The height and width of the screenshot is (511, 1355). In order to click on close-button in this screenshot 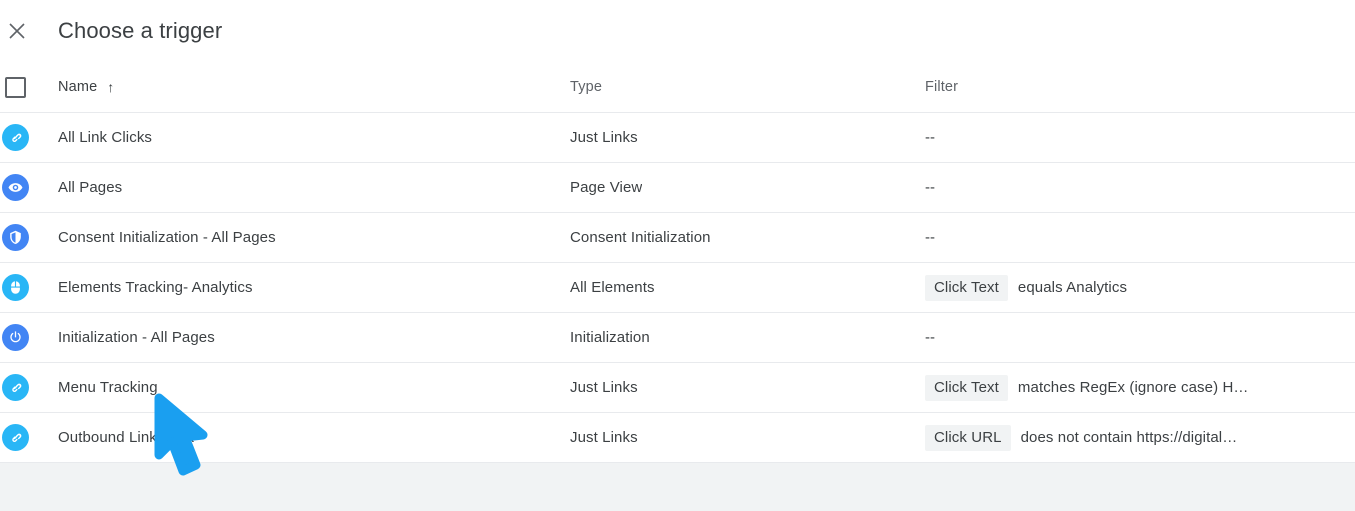, I will do `click(17, 31)`.